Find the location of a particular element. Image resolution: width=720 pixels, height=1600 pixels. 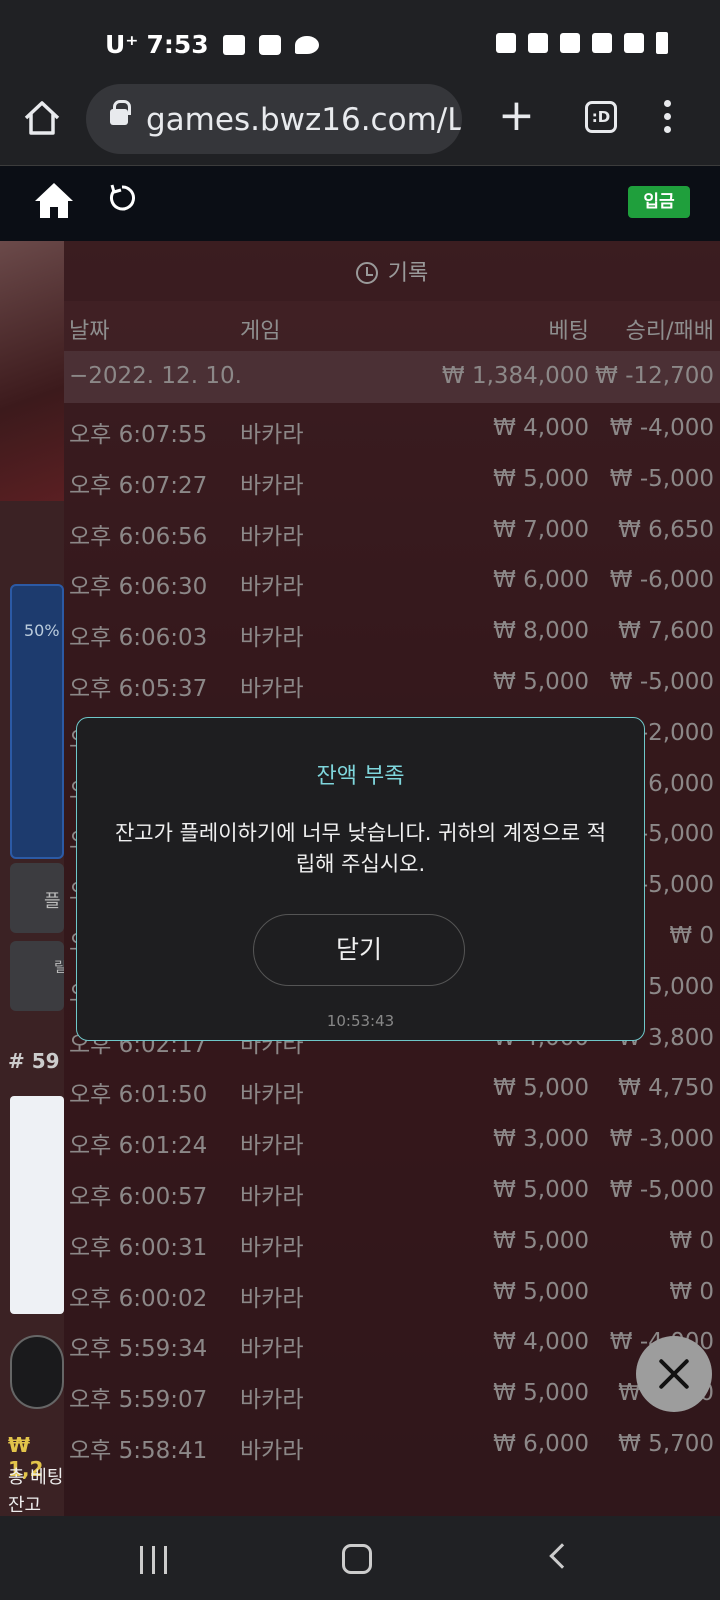

row-time: 오후 6:00:57 is located at coordinates (138, 1197).